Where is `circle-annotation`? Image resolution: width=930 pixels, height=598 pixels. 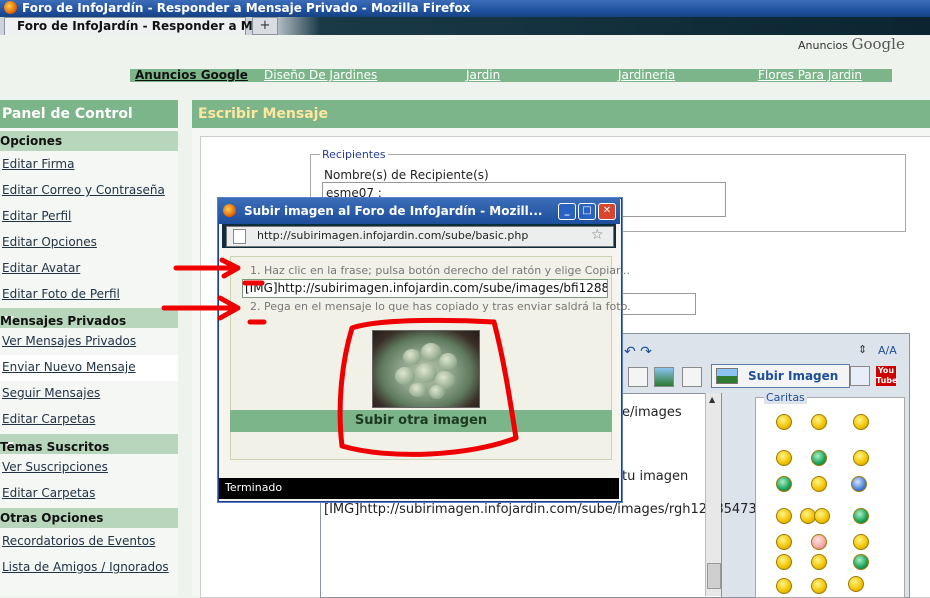
circle-annotation is located at coordinates (428, 387).